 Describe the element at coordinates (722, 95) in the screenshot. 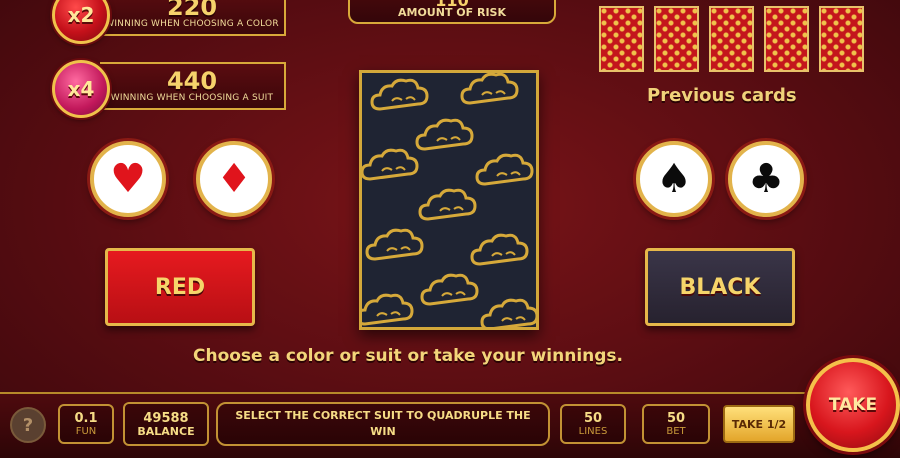

I see `previous-cards-label: Previous cards` at that location.